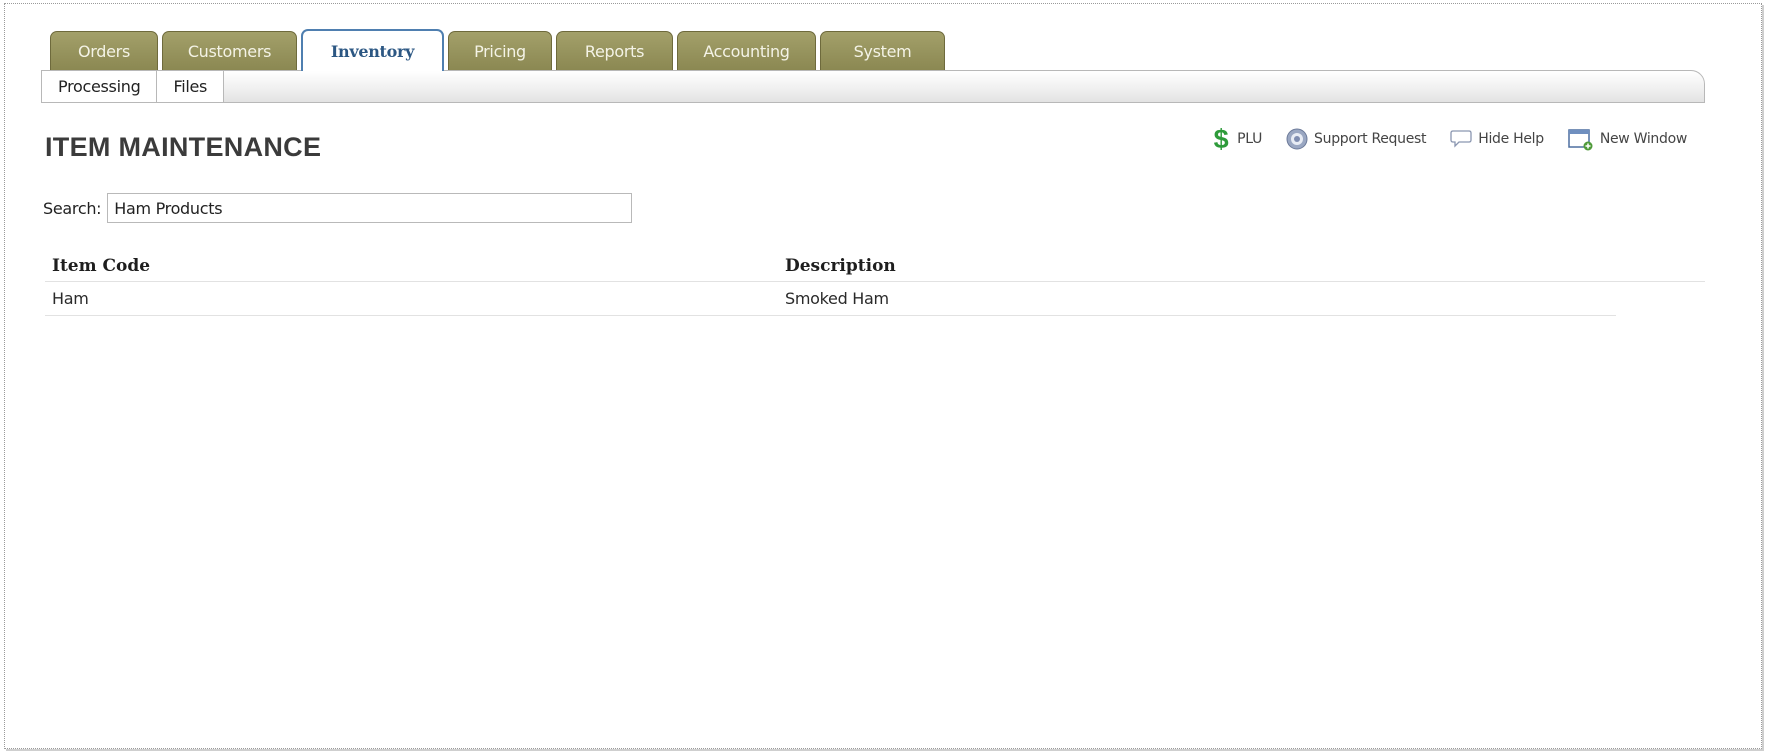 The height and width of the screenshot is (754, 1768). Describe the element at coordinates (1643, 139) in the screenshot. I see `new-window-label: New Window` at that location.